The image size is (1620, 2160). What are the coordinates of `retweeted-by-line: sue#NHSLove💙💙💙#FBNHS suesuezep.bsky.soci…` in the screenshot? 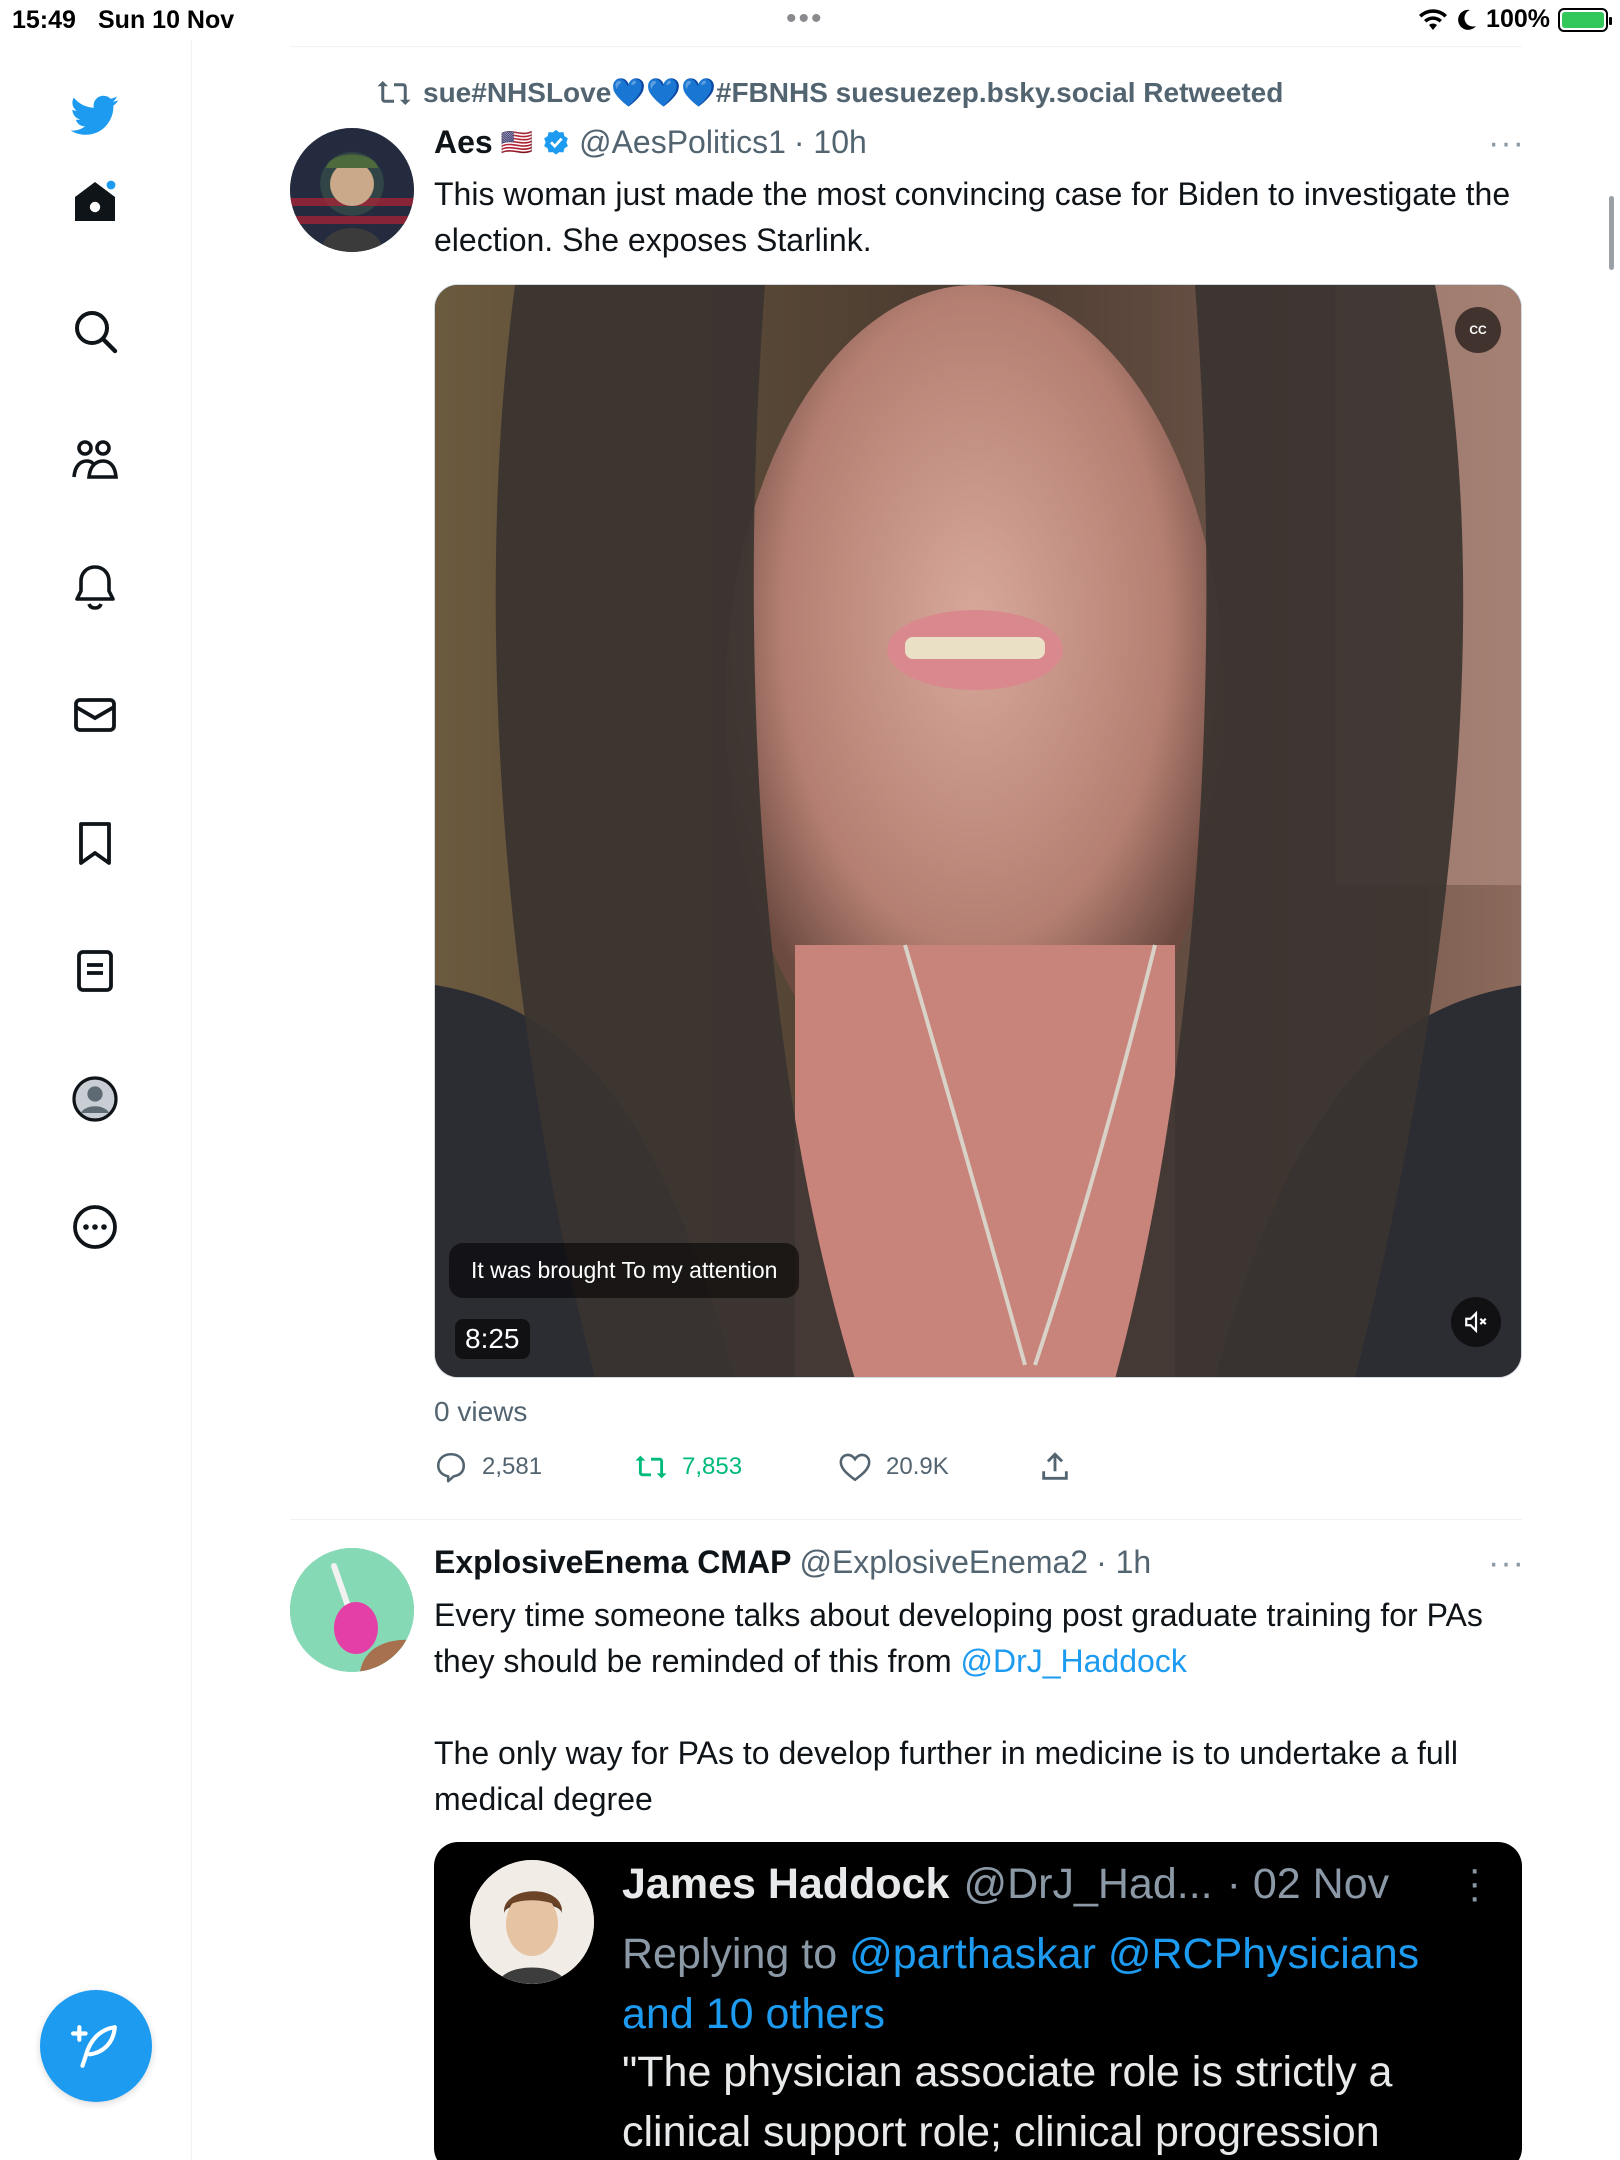 It's located at (829, 92).